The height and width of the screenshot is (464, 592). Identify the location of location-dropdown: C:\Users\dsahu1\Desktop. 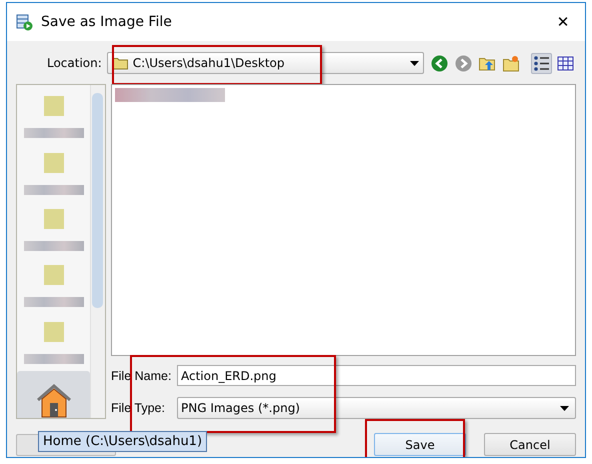
(265, 63).